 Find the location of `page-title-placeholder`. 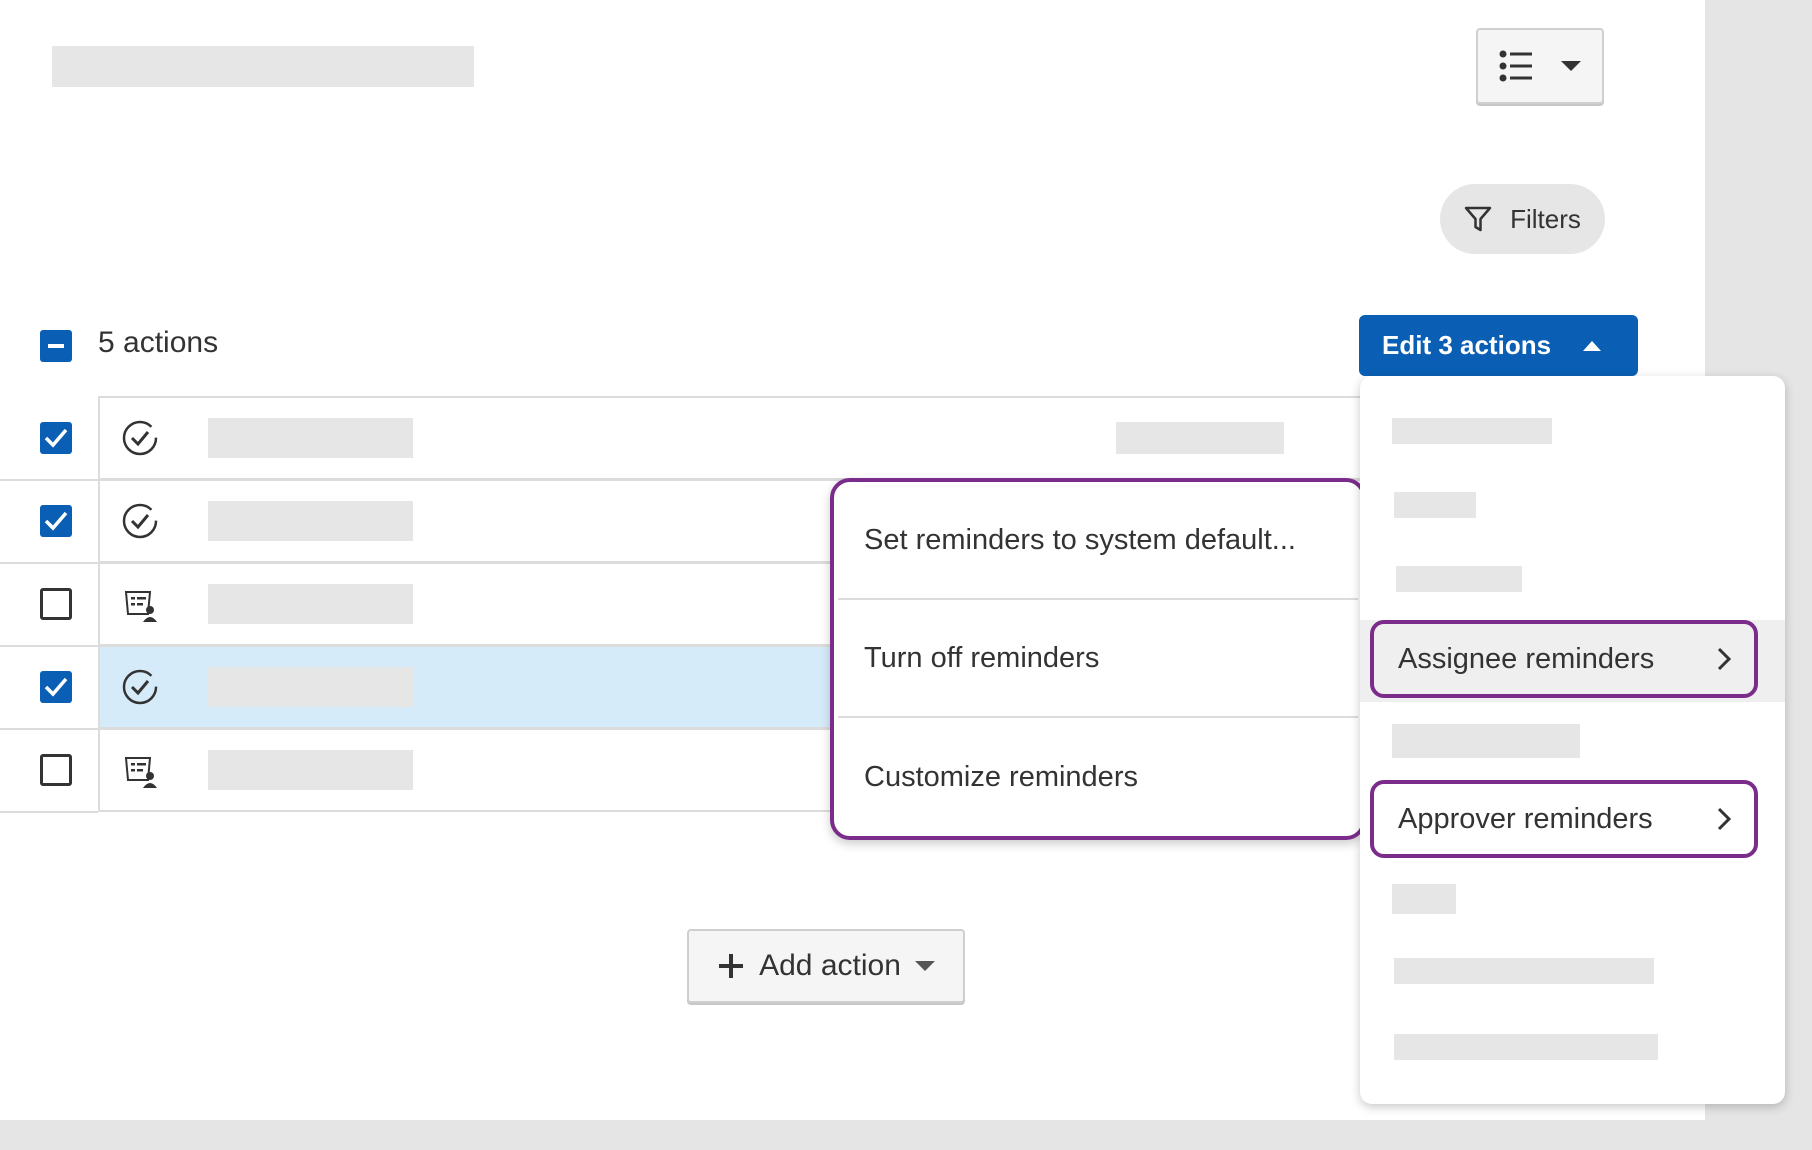

page-title-placeholder is located at coordinates (263, 66).